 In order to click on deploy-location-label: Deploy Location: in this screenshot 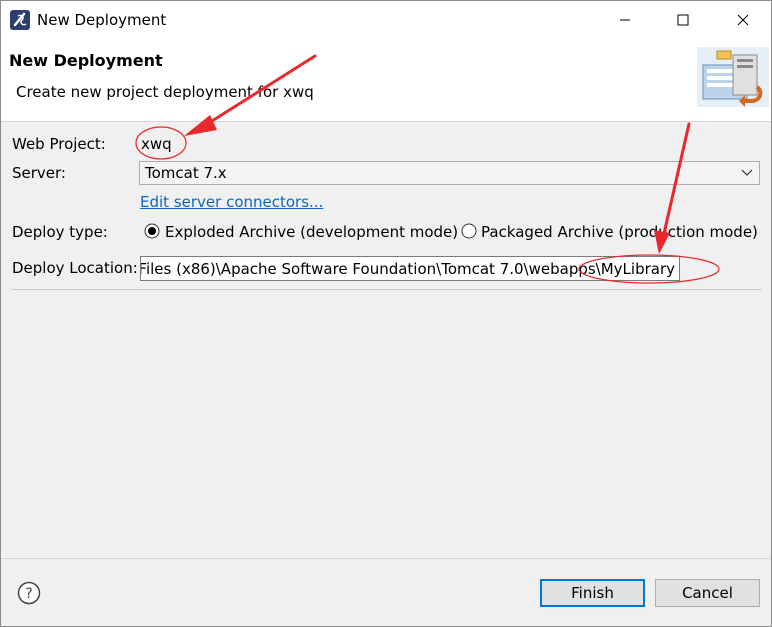, I will do `click(75, 268)`.